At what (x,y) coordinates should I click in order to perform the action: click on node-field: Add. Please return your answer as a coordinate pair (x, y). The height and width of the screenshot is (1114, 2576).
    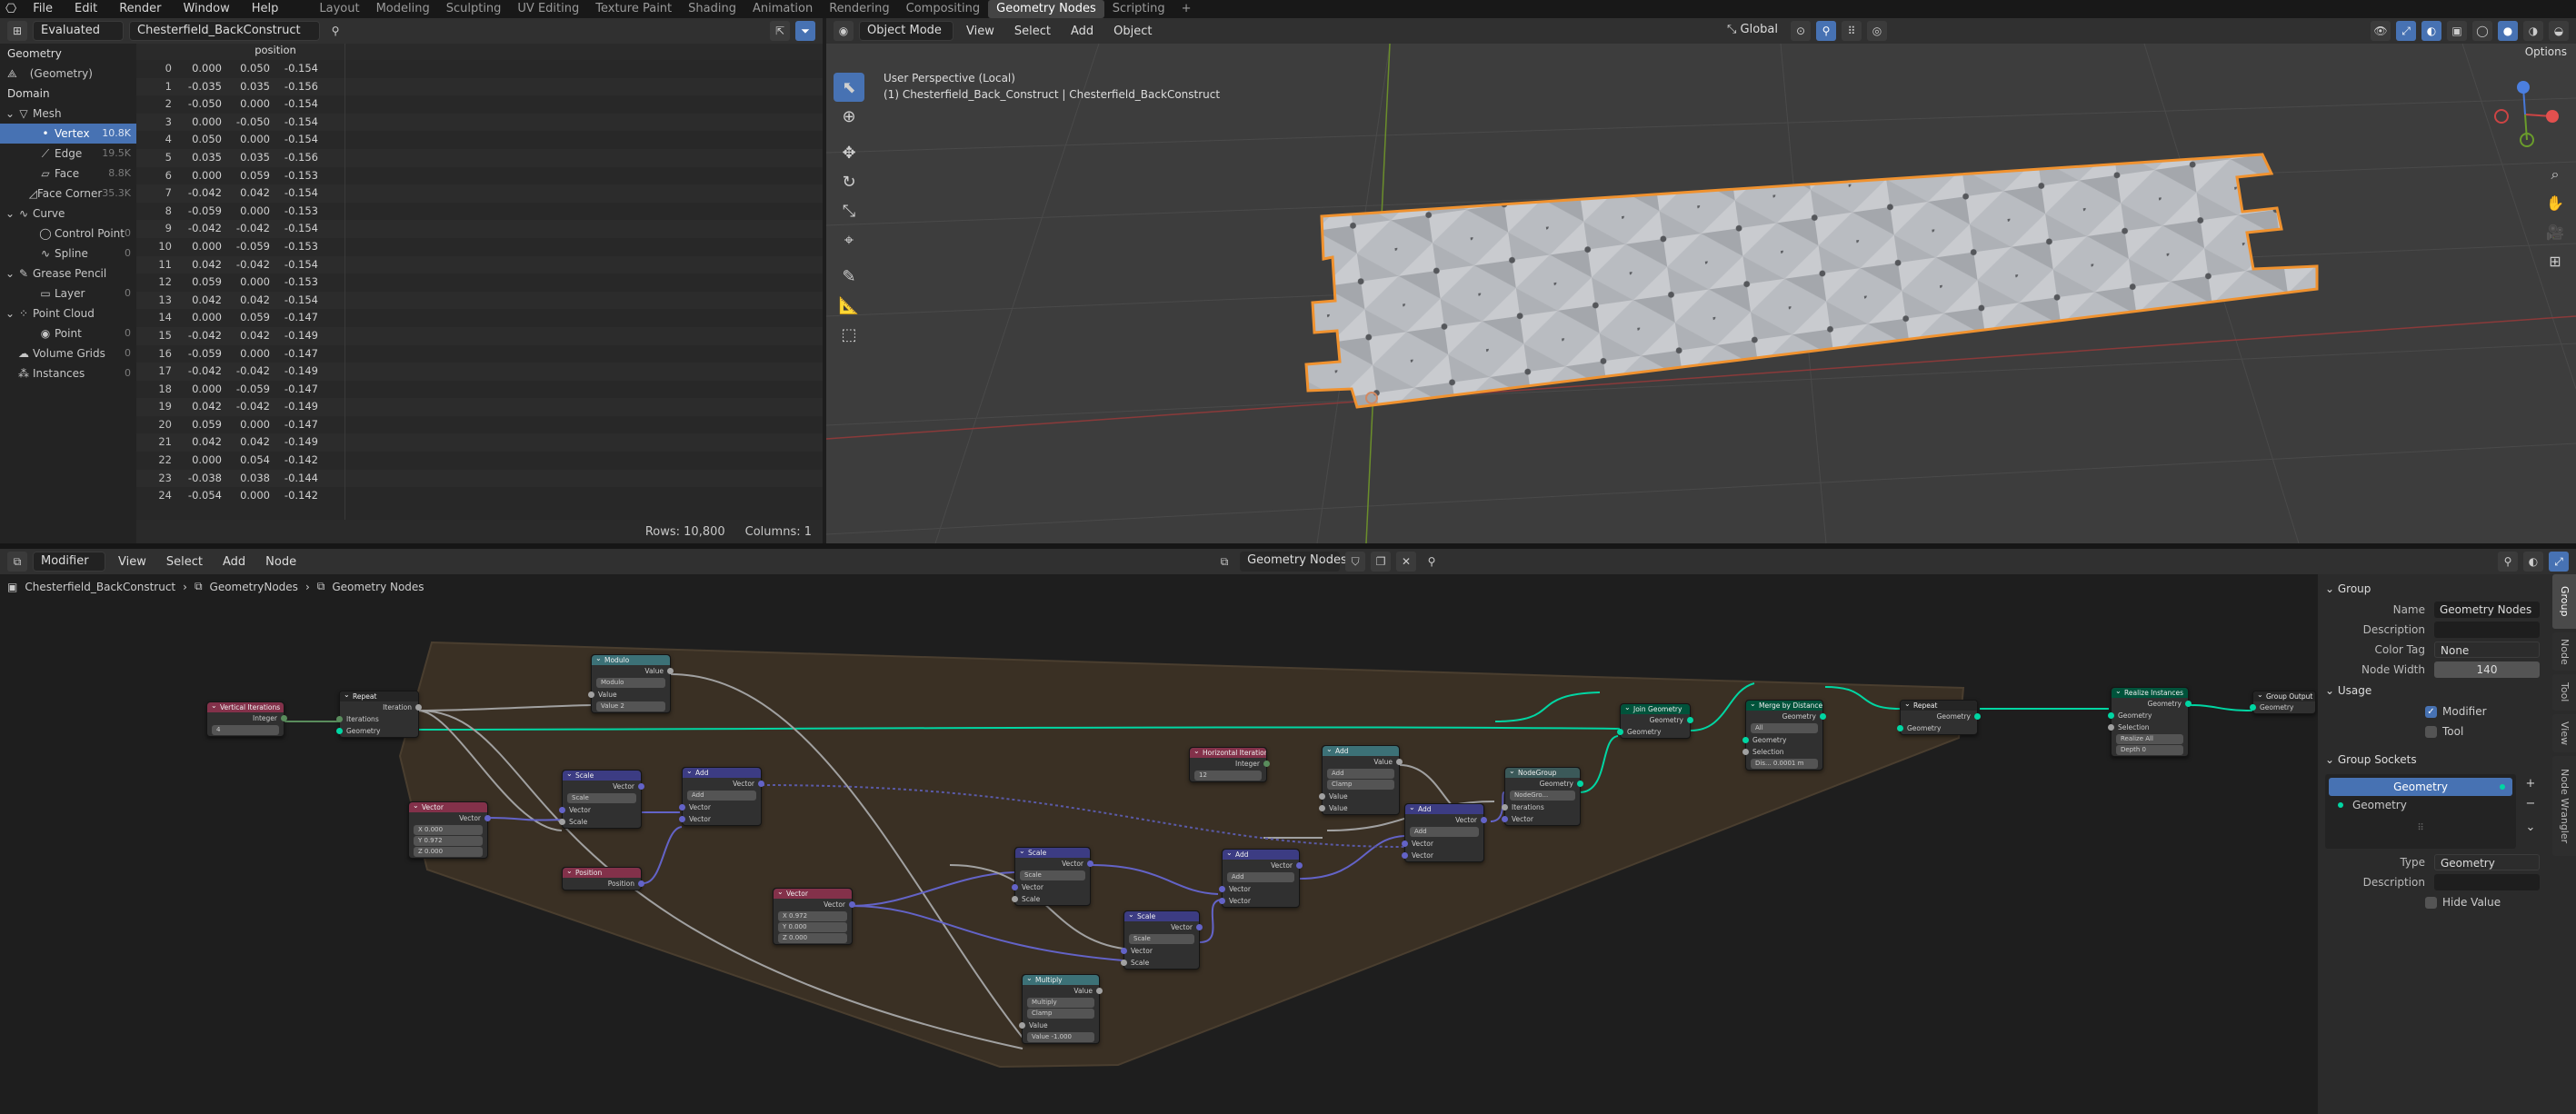
    Looking at the image, I should click on (1360, 774).